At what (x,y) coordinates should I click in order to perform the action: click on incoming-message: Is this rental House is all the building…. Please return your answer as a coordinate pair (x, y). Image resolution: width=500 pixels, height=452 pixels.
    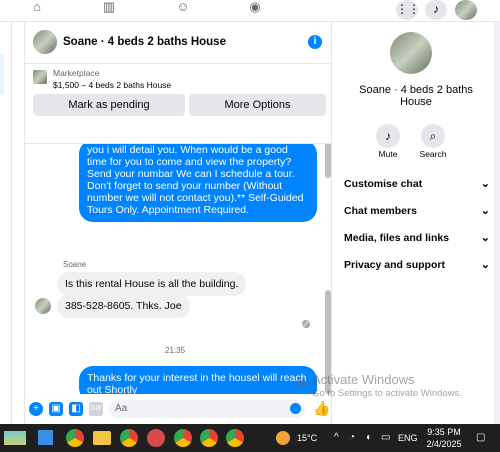
    Looking at the image, I should click on (152, 284).